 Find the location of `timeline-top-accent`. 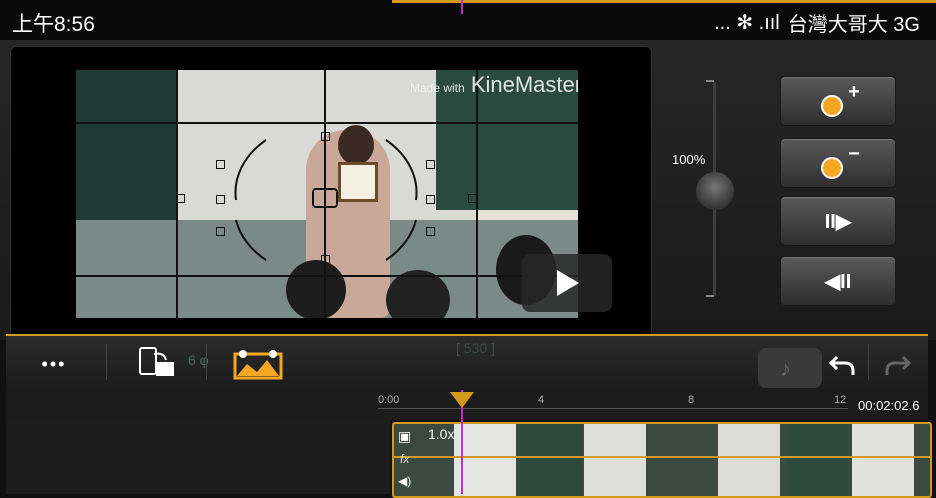

timeline-top-accent is located at coordinates (664, 1).